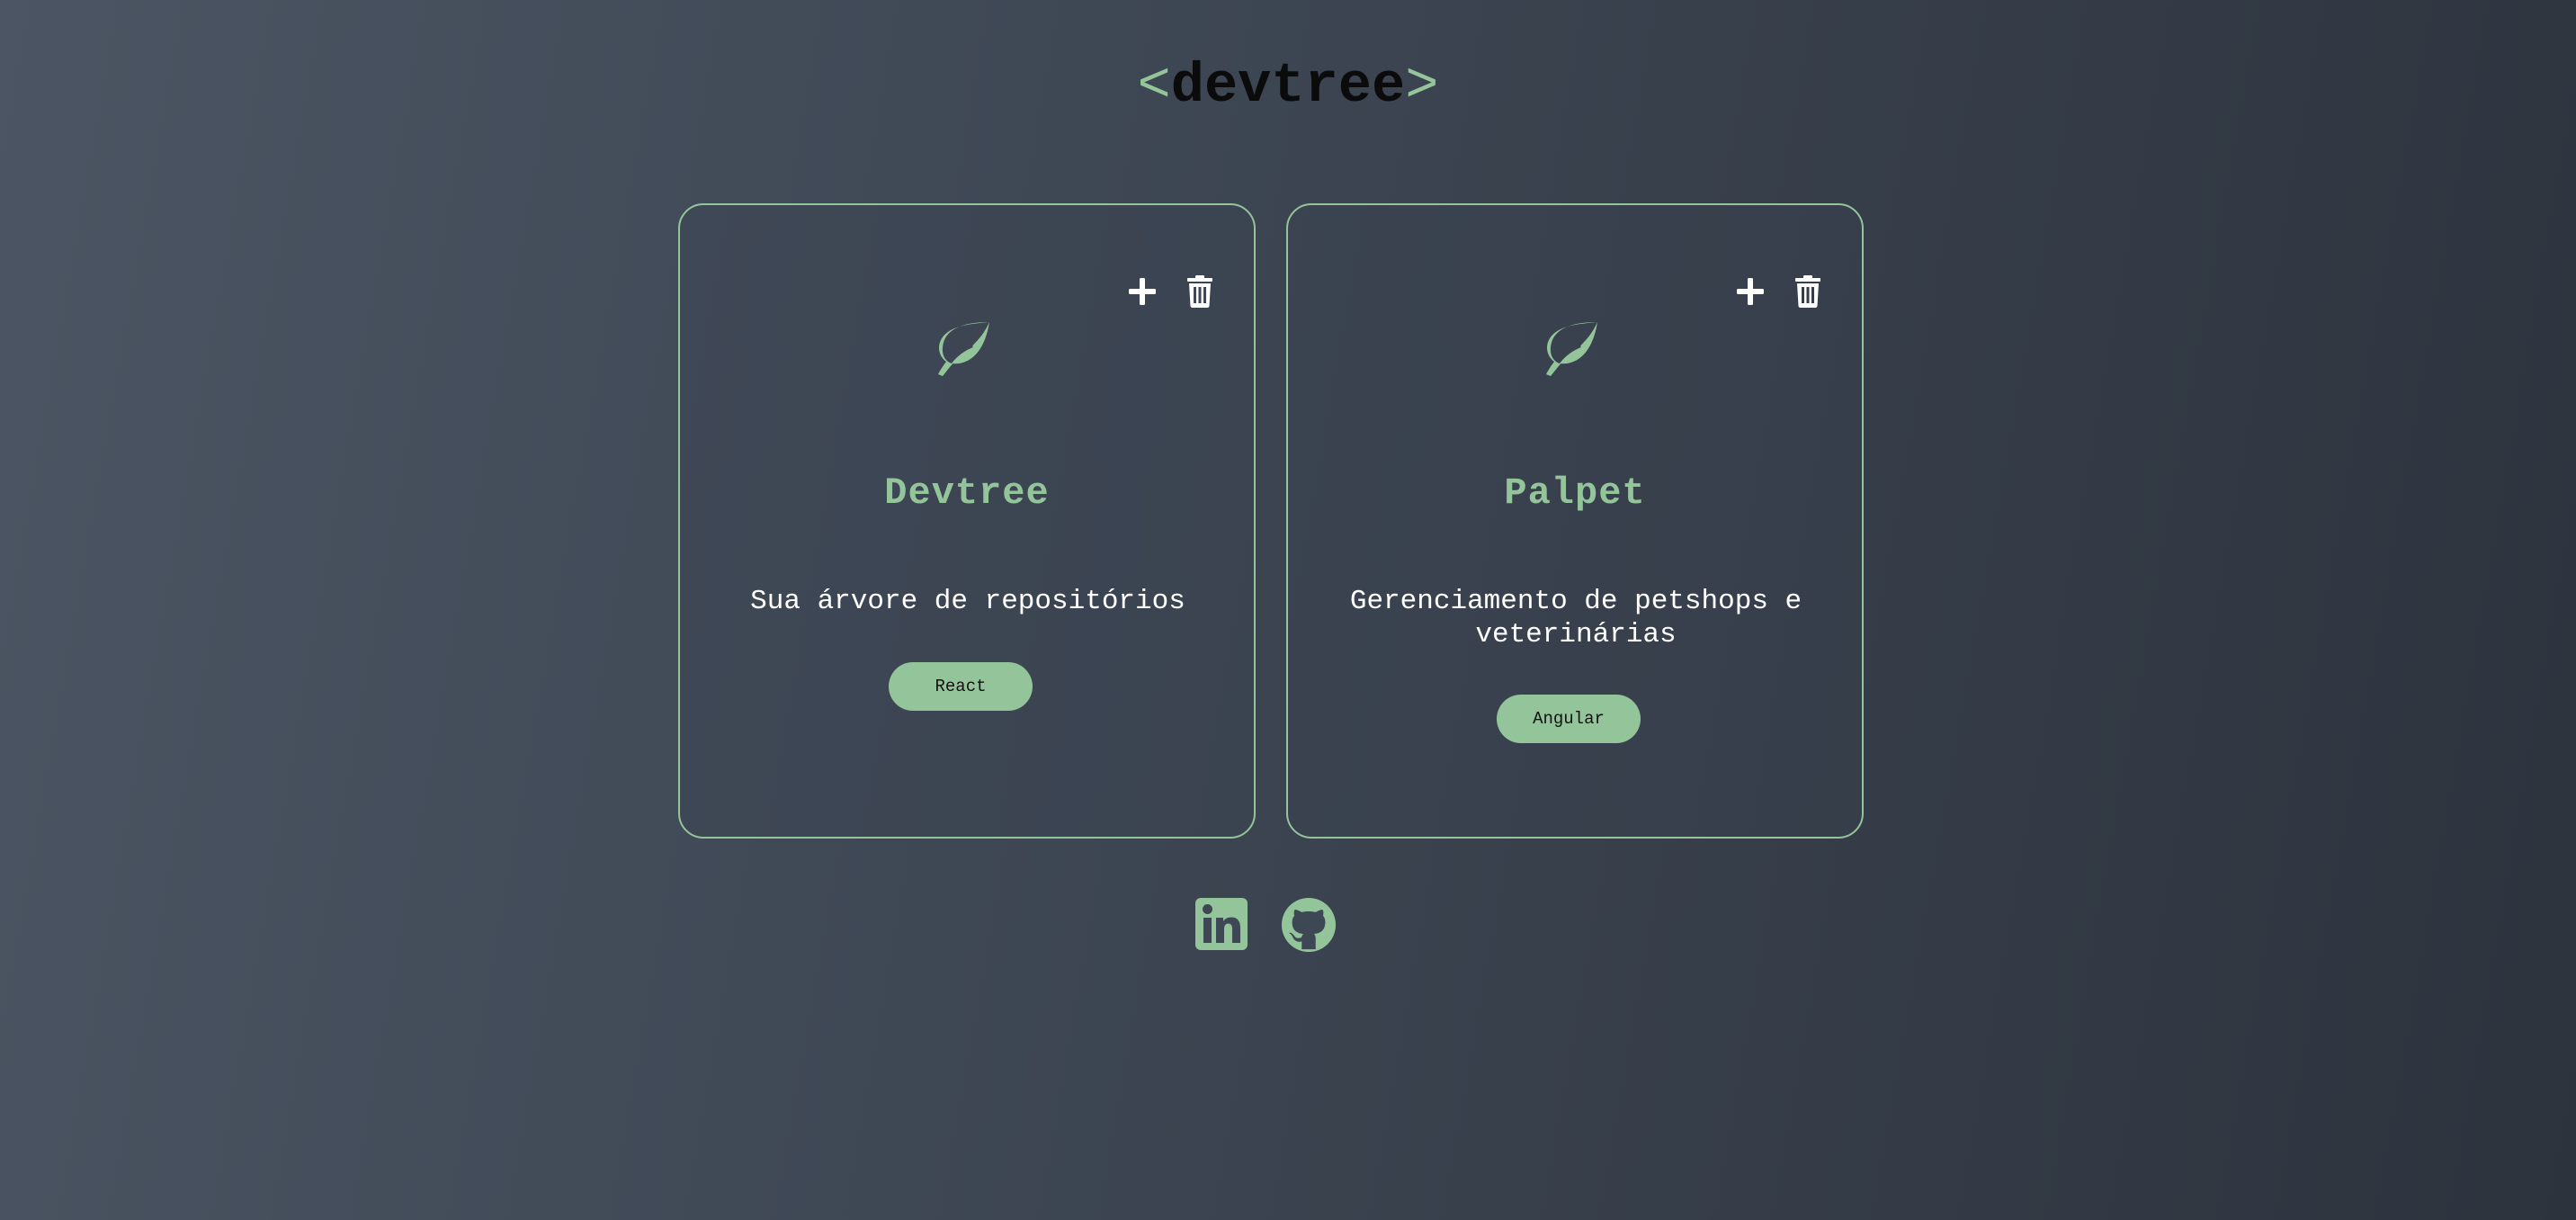  I want to click on tech-tag: Angular, so click(1569, 719).